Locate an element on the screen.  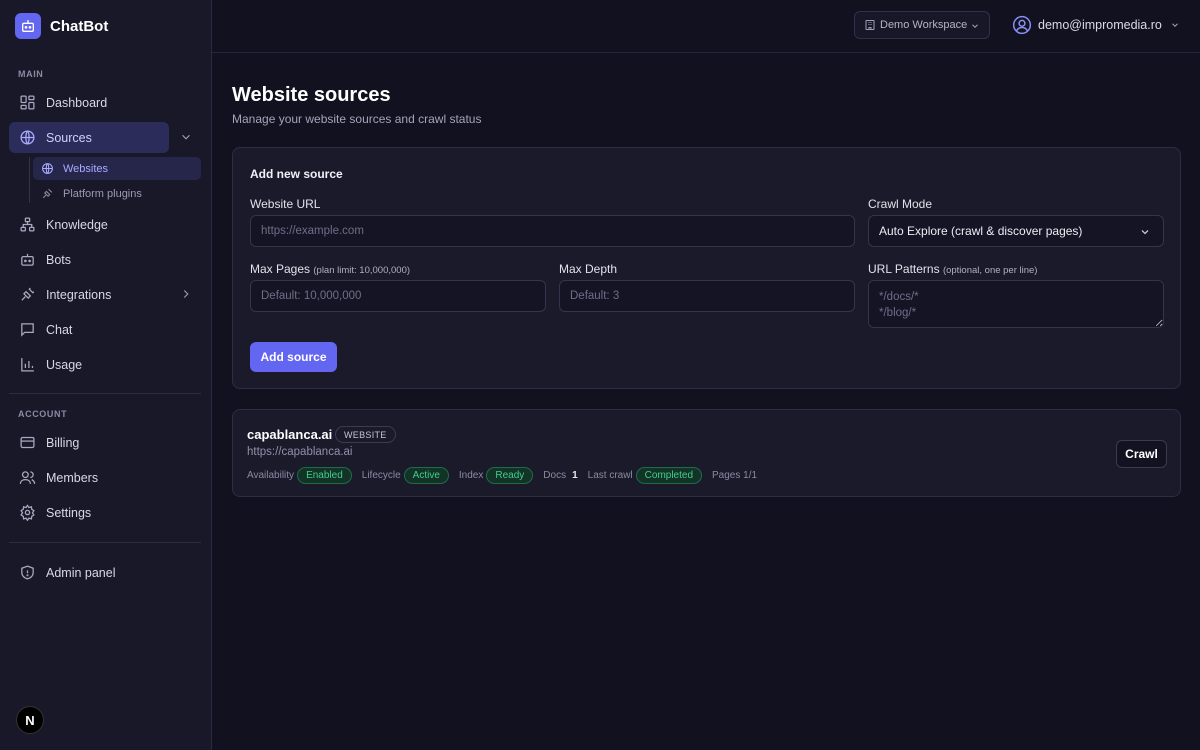
submenu-guide is located at coordinates (29, 180).